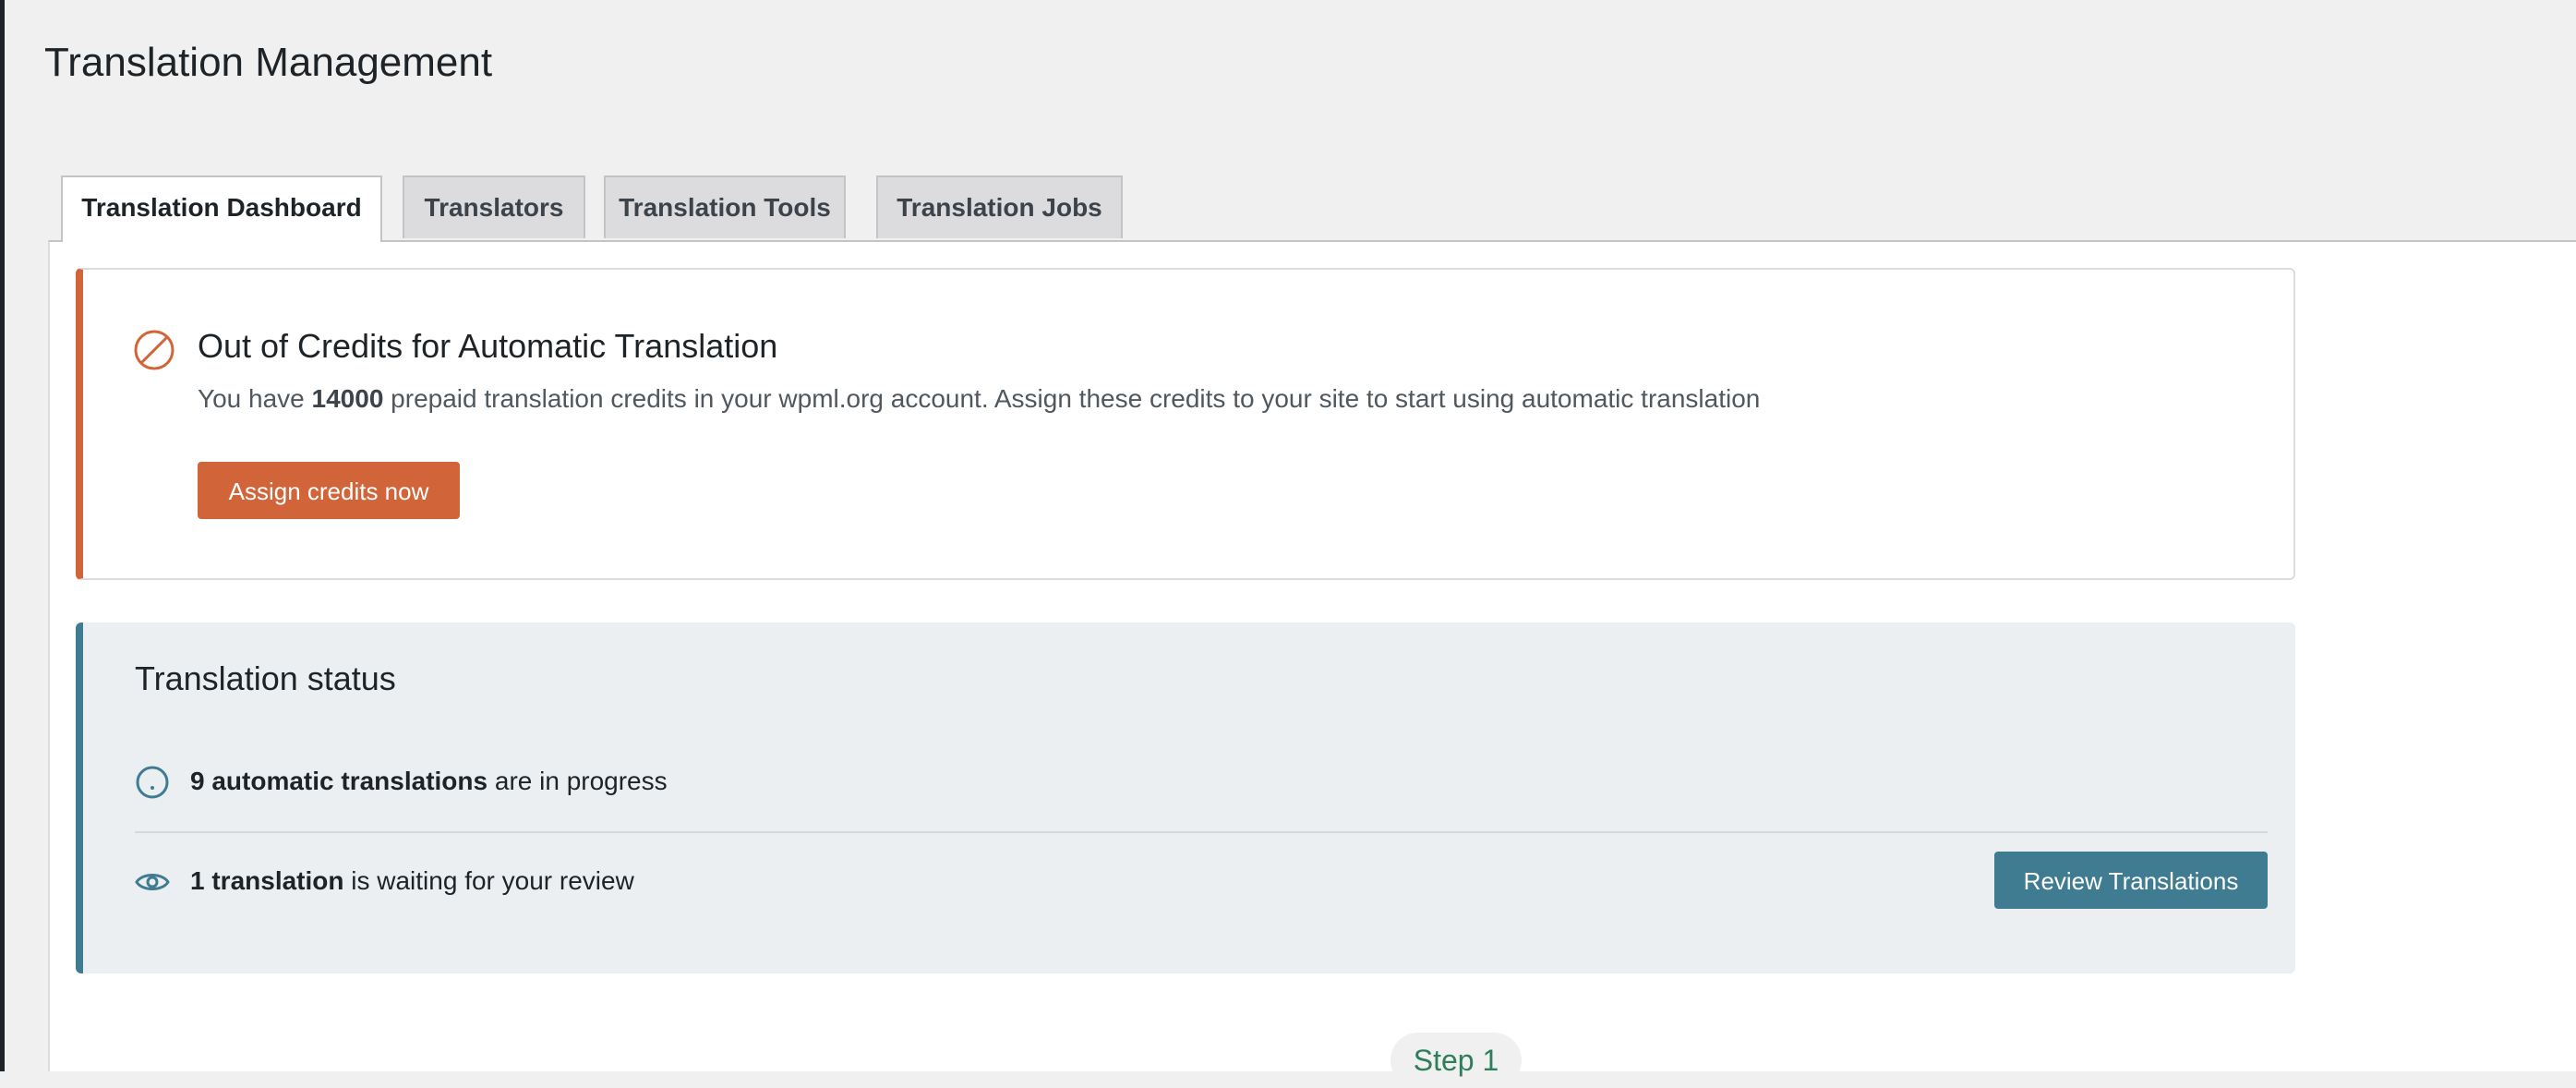  What do you see at coordinates (1456, 1060) in the screenshot?
I see `step-indicator: Step 1` at bounding box center [1456, 1060].